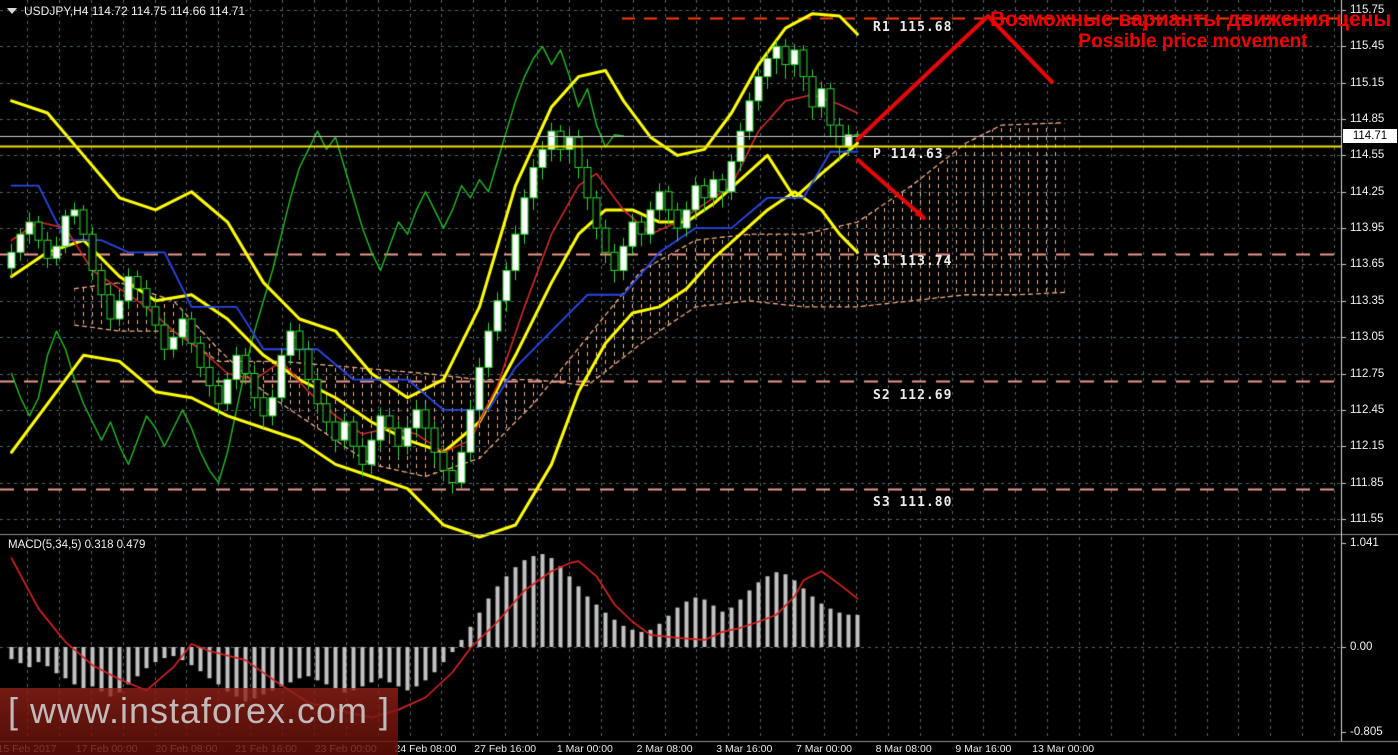  I want to click on time-tick-label: 13 Mar 00:00, so click(1063, 749).